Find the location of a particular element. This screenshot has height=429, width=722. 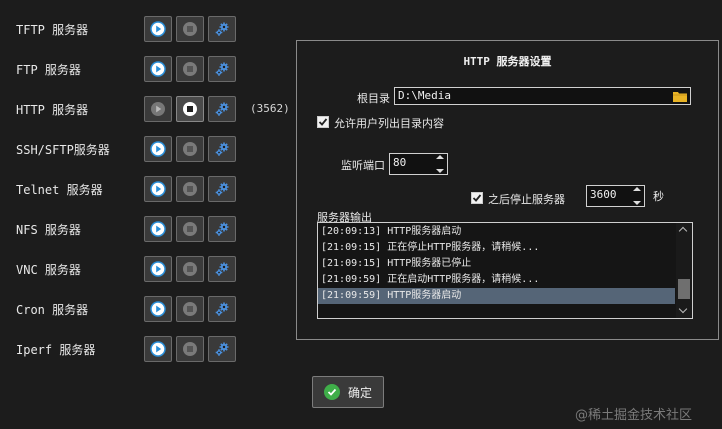

server-row: NFS 服务器 is located at coordinates (150, 229).